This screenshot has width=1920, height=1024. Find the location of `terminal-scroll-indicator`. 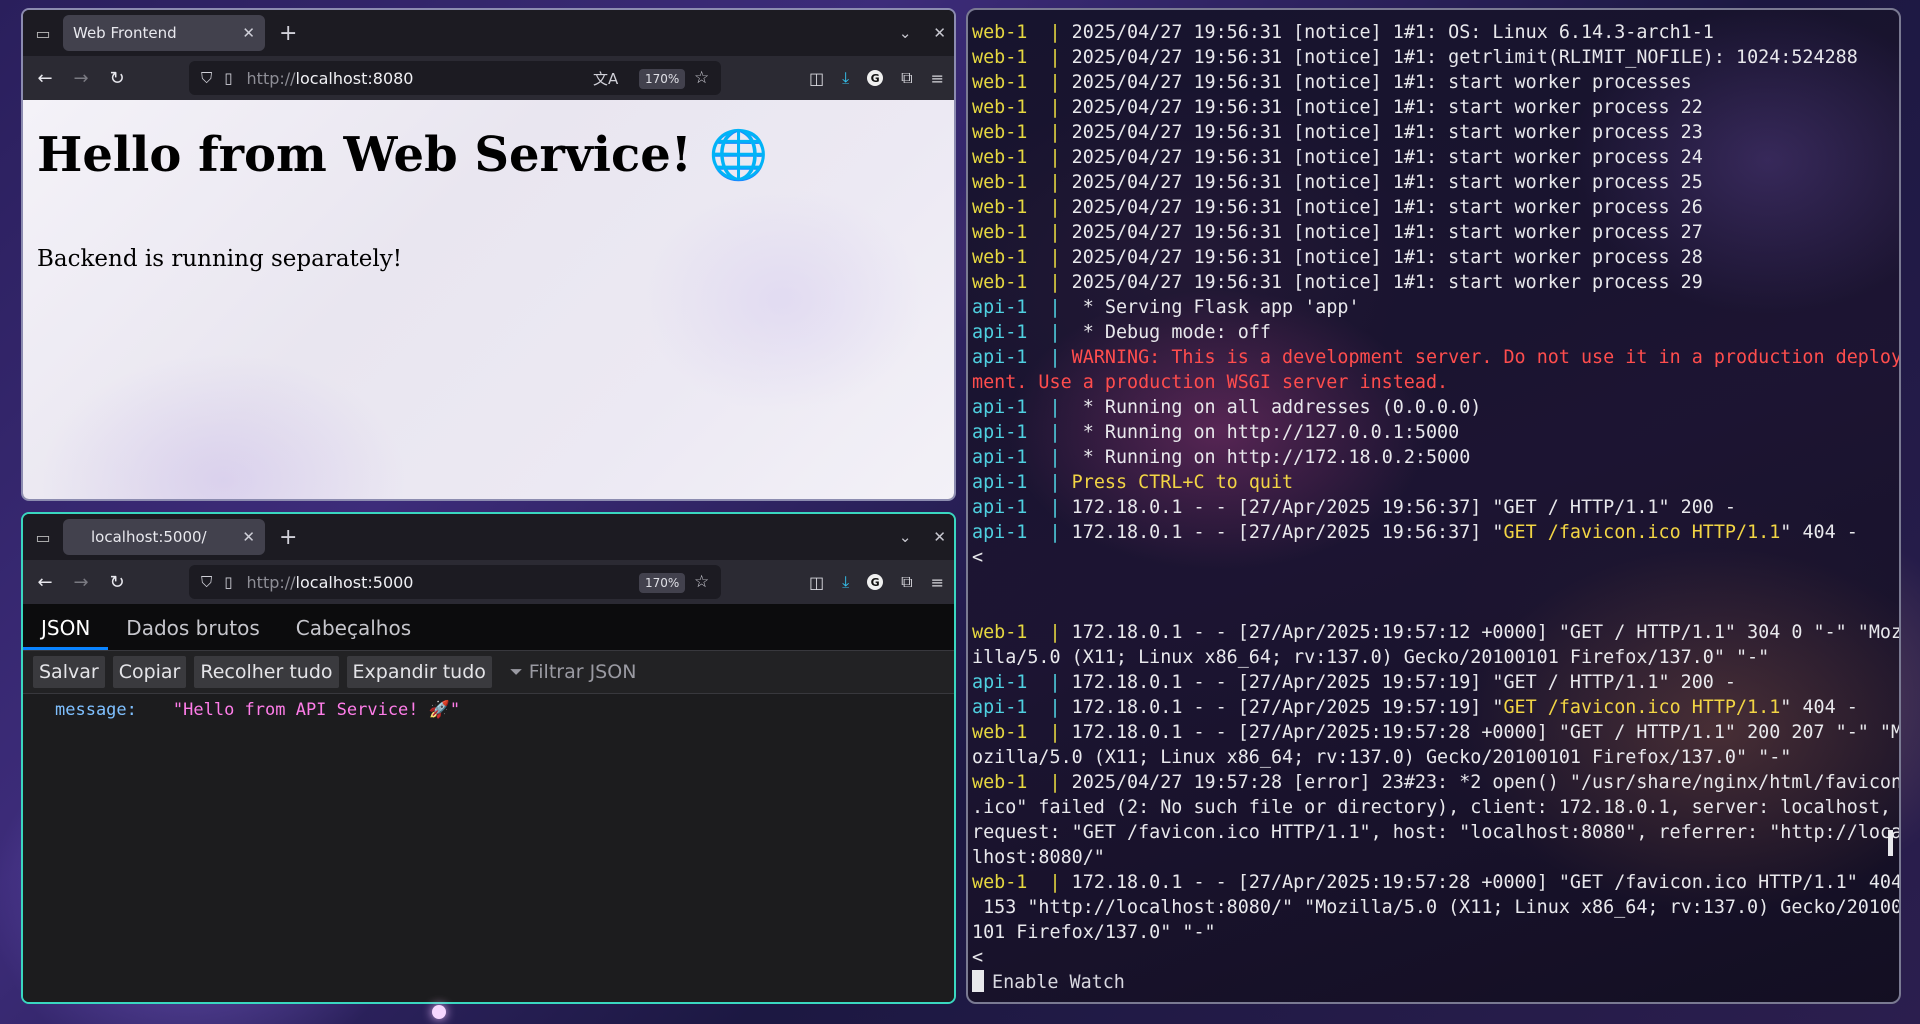

terminal-scroll-indicator is located at coordinates (1890, 843).